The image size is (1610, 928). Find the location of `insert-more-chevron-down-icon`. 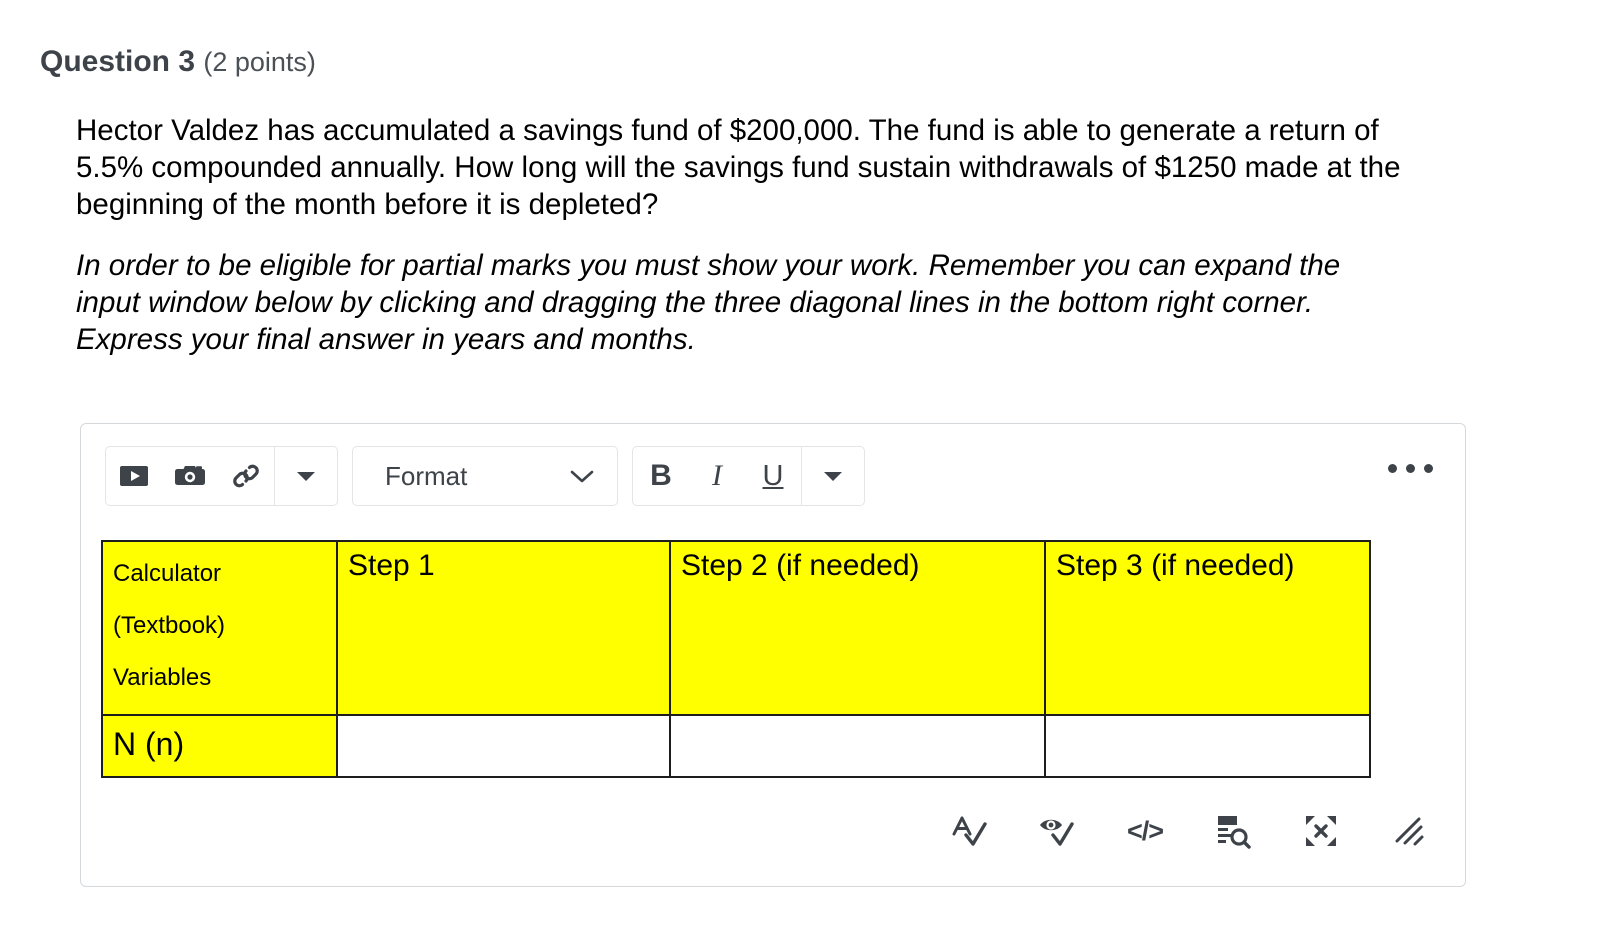

insert-more-chevron-down-icon is located at coordinates (306, 476).